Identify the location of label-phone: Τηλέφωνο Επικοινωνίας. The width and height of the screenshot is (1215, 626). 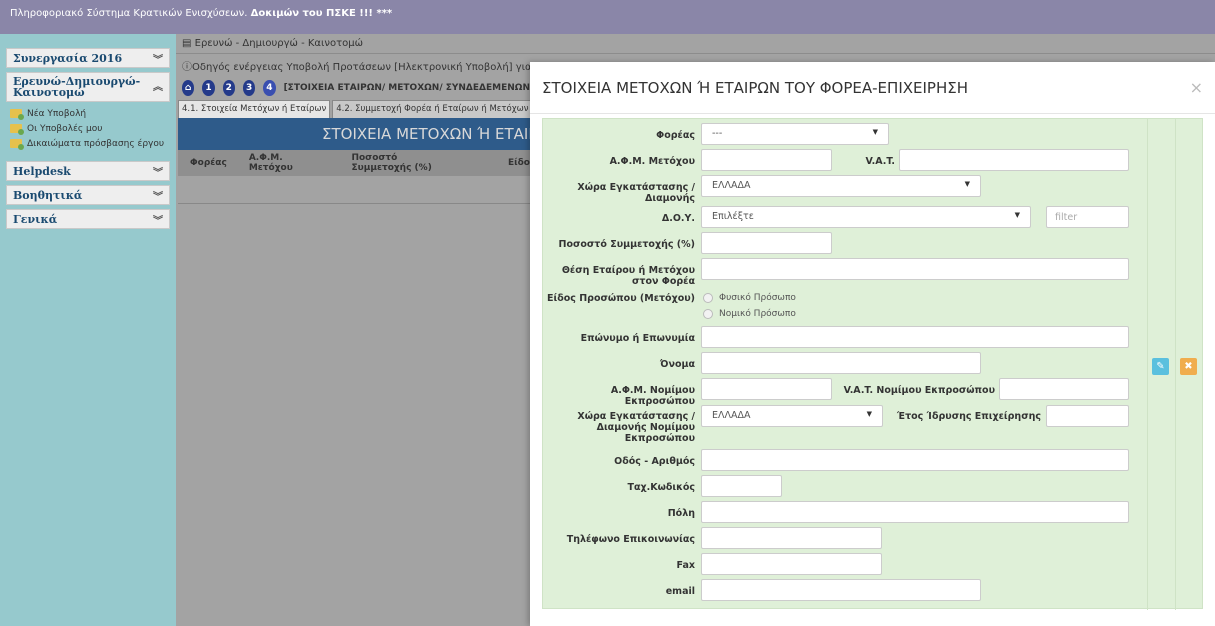
(630, 539).